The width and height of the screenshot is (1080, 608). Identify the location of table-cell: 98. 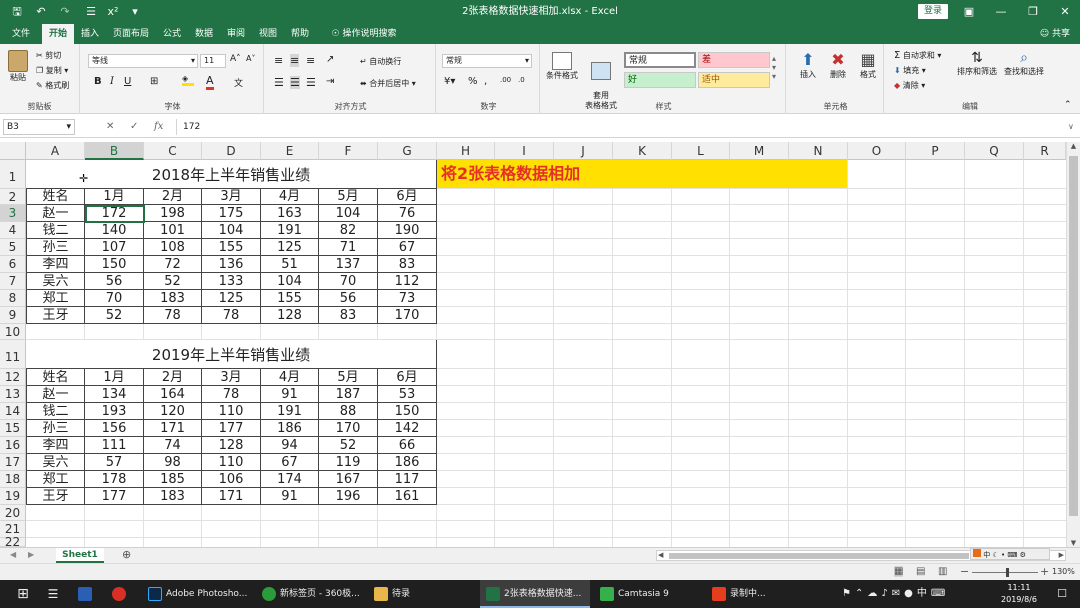
(173, 462).